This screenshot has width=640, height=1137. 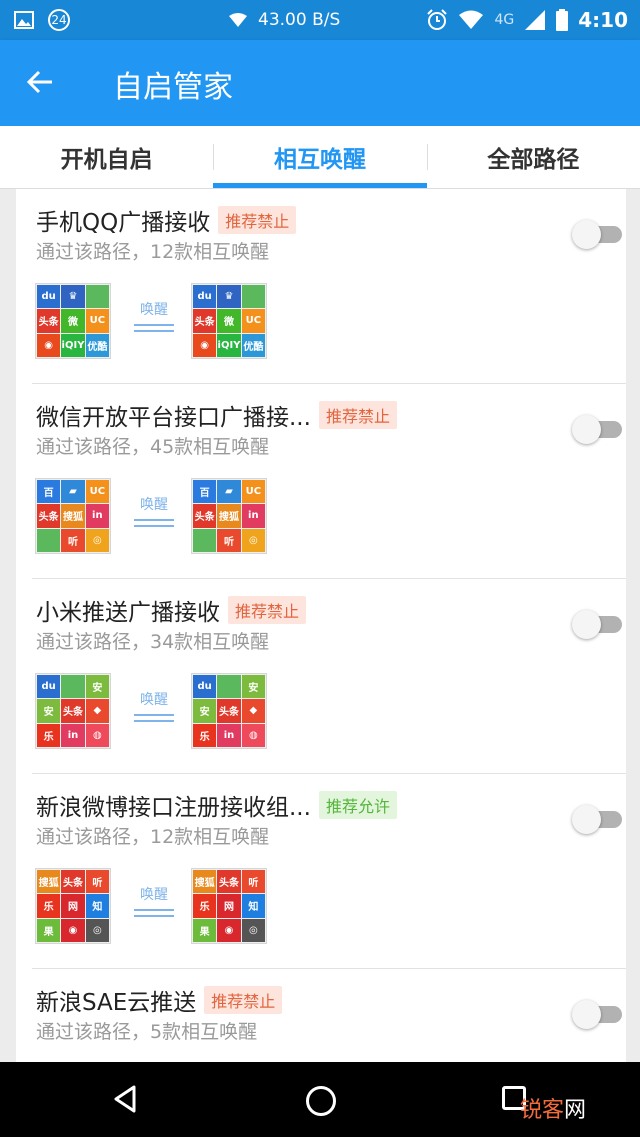 What do you see at coordinates (73, 516) in the screenshot?
I see `source-apps-icon: 百 ▰ UC 头条 搜狐 in 听 ◎` at bounding box center [73, 516].